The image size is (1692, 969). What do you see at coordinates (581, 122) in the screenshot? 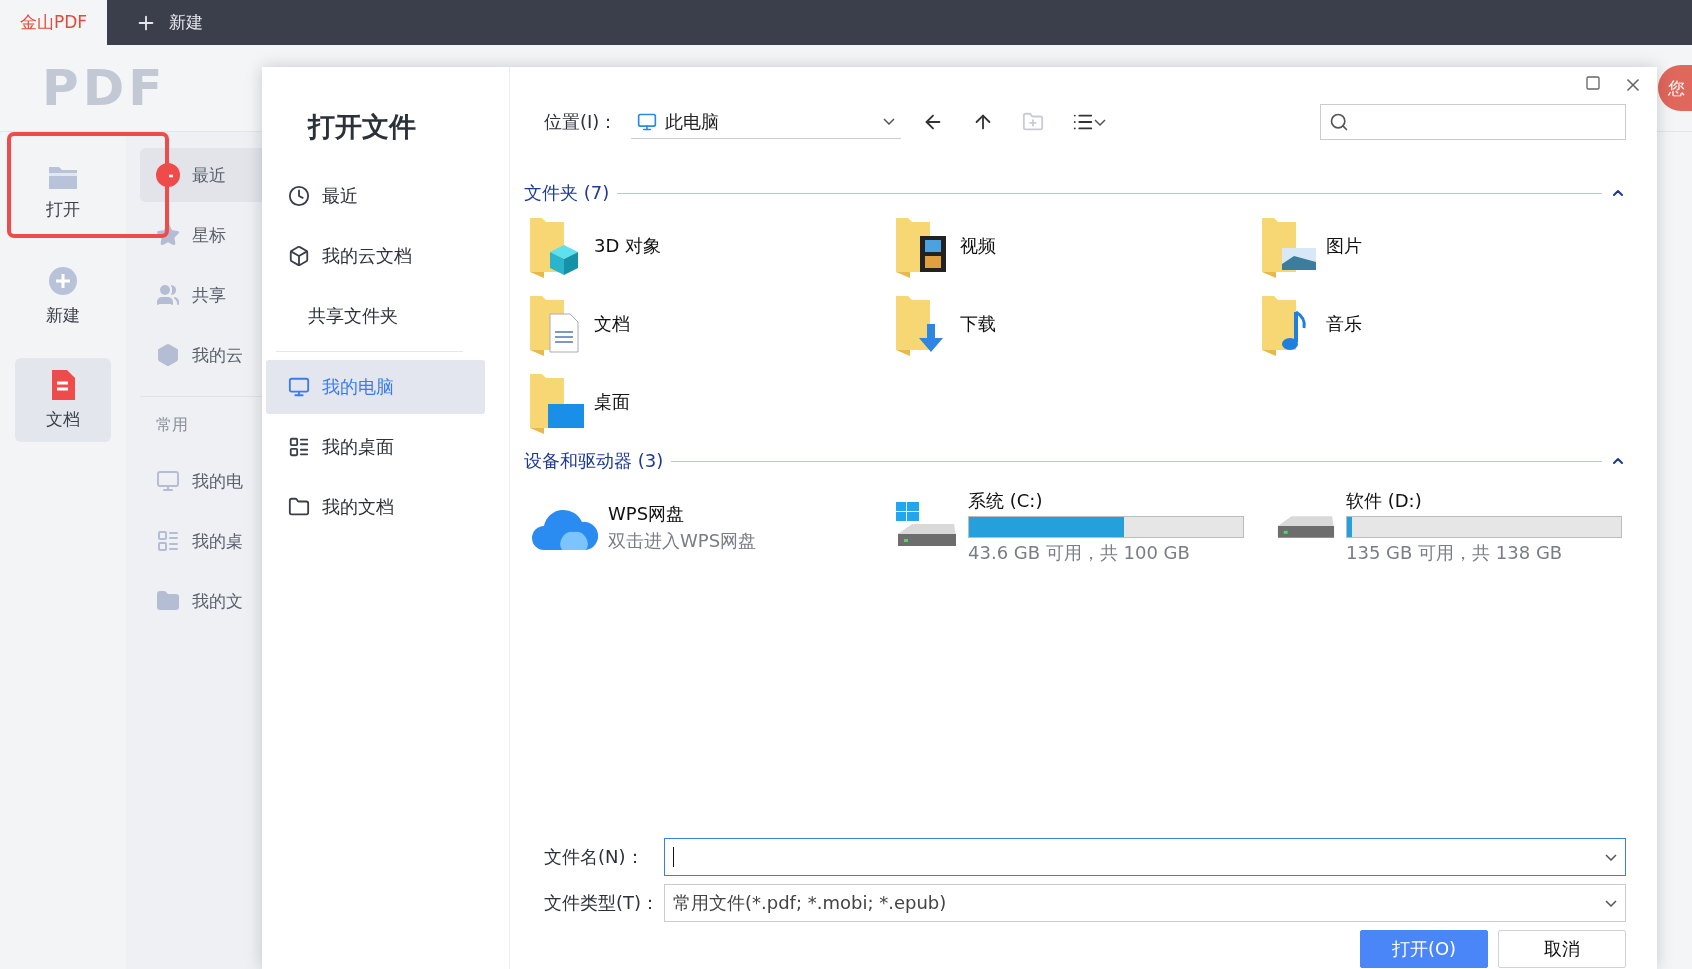
I see `location-label: 位置(I)：` at bounding box center [581, 122].